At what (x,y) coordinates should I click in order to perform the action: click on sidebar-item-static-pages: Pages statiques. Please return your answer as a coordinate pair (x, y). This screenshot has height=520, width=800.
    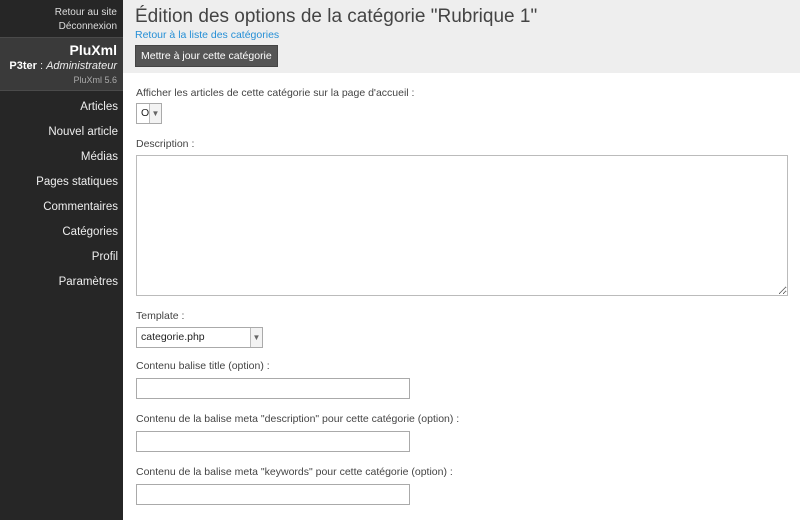
    Looking at the image, I should click on (61, 182).